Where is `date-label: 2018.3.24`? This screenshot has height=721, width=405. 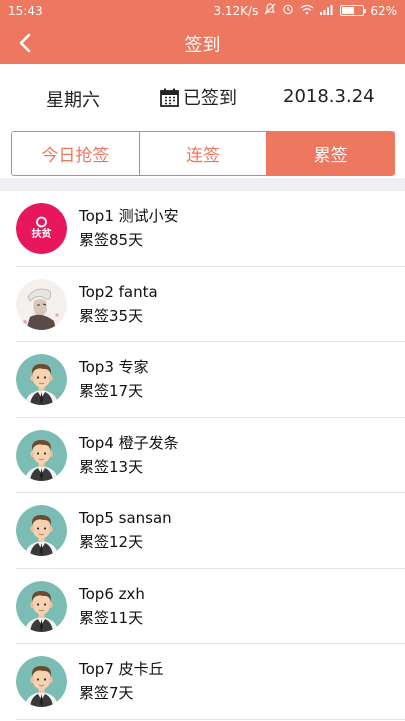
date-label: 2018.3.24 is located at coordinates (329, 96).